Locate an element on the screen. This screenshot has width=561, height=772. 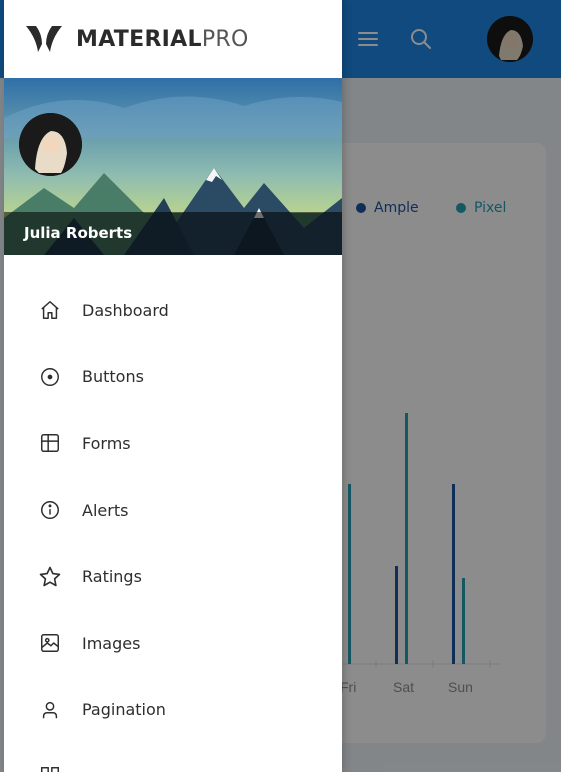
sidebar-item-label: Images is located at coordinates (111, 643).